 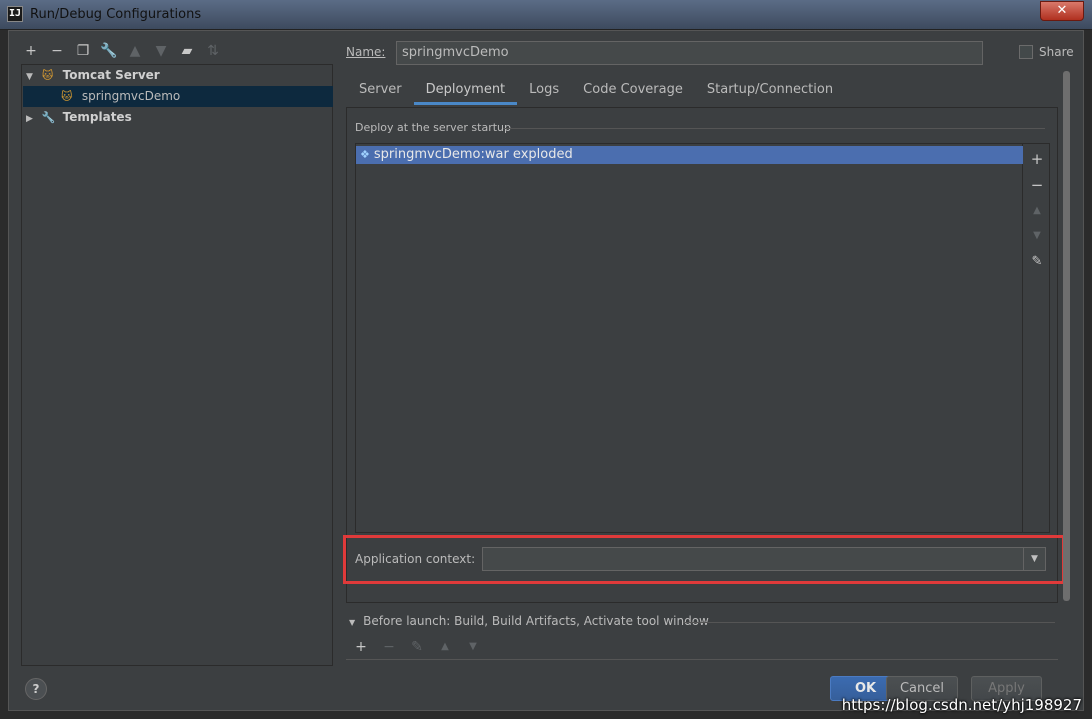 I want to click on bottom-separator, so click(x=702, y=659).